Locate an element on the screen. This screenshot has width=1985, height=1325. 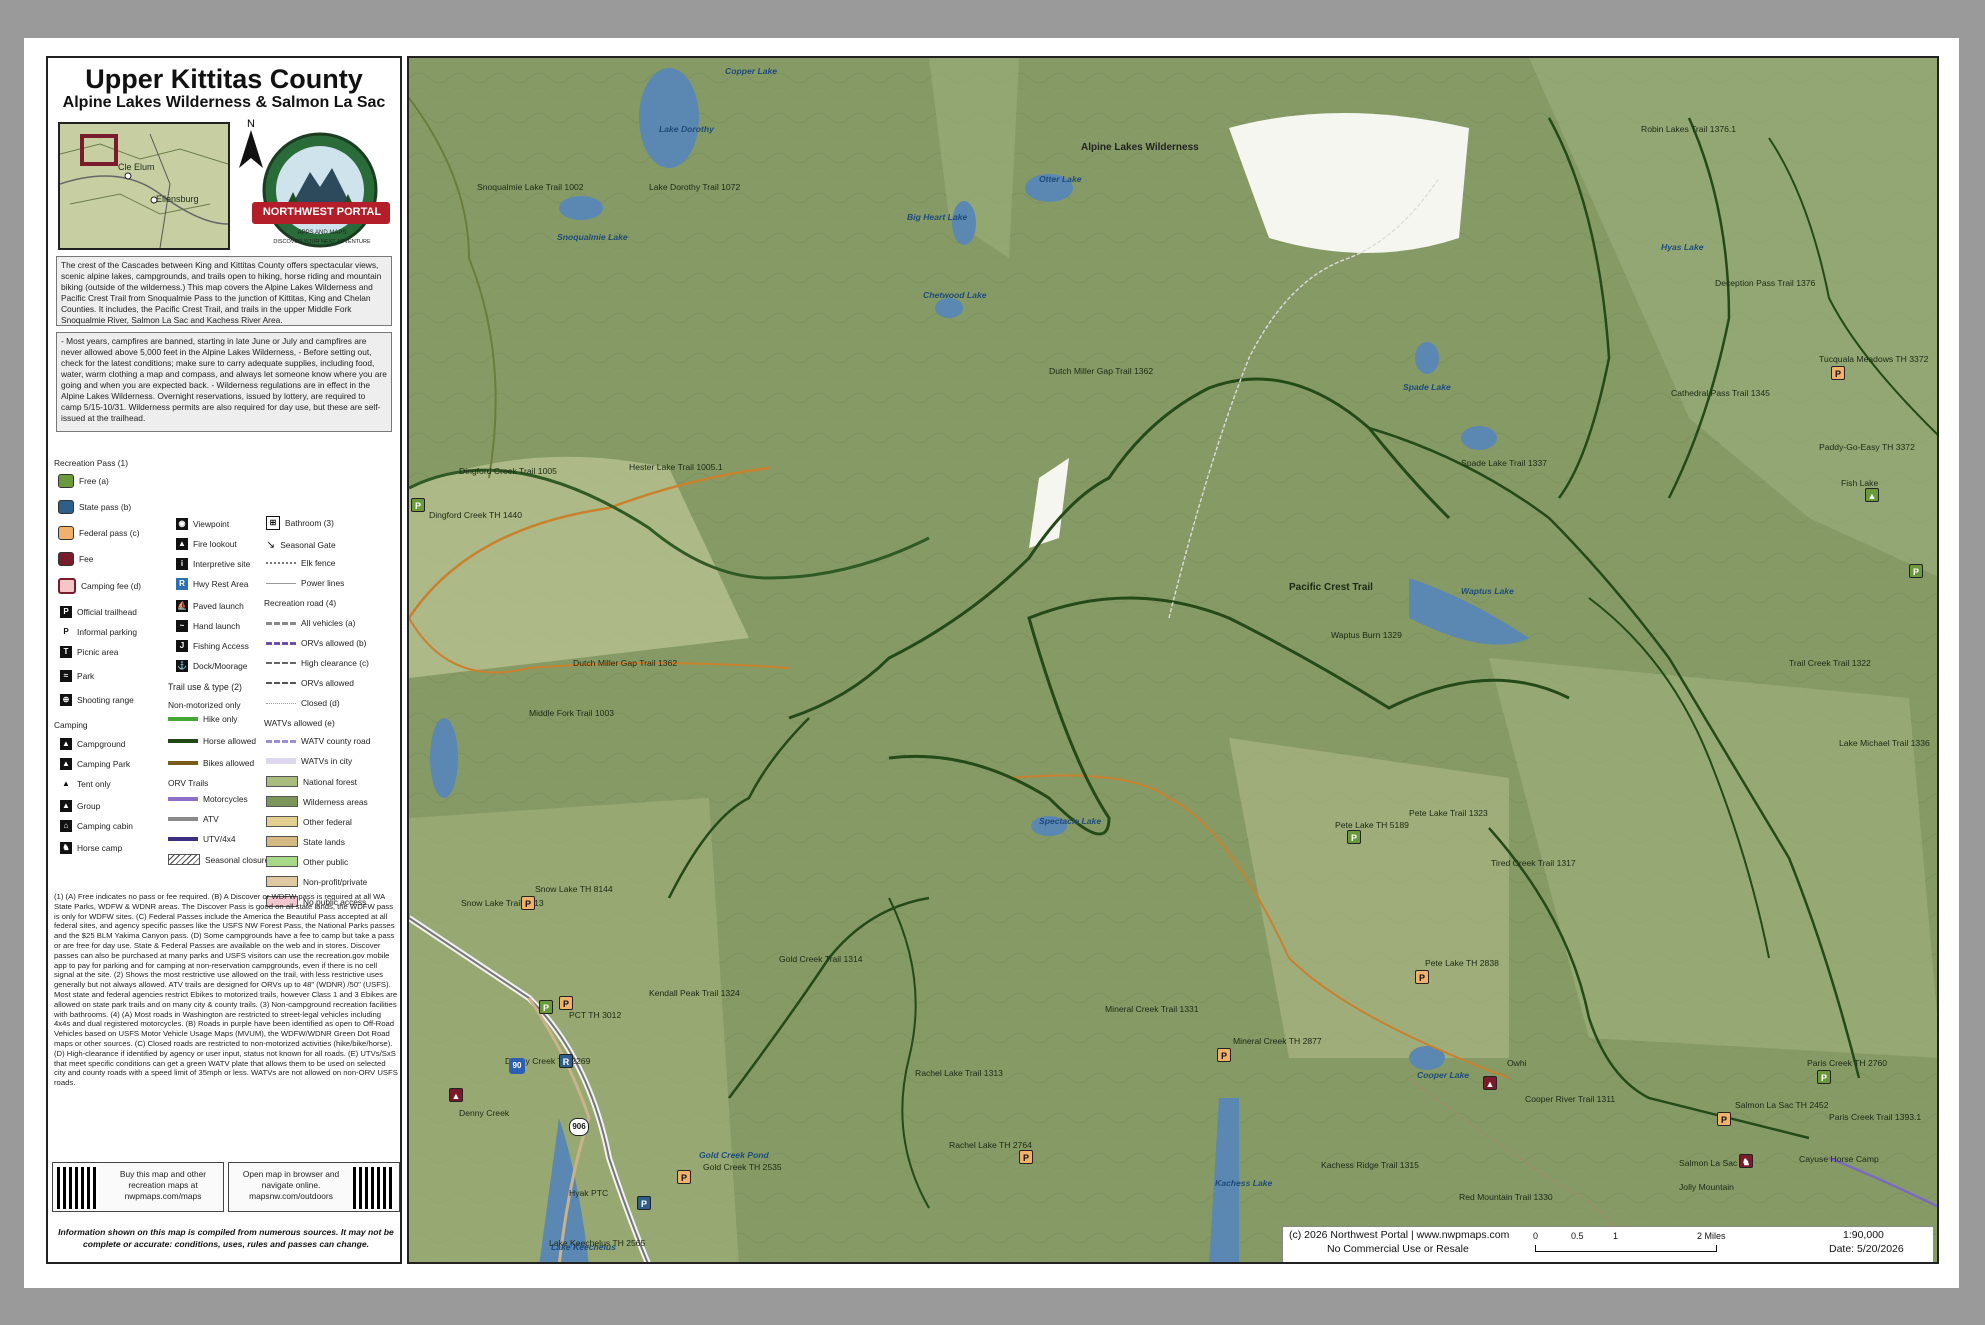
legend-paved-launch: ⛵ Paved launch is located at coordinates (210, 606).